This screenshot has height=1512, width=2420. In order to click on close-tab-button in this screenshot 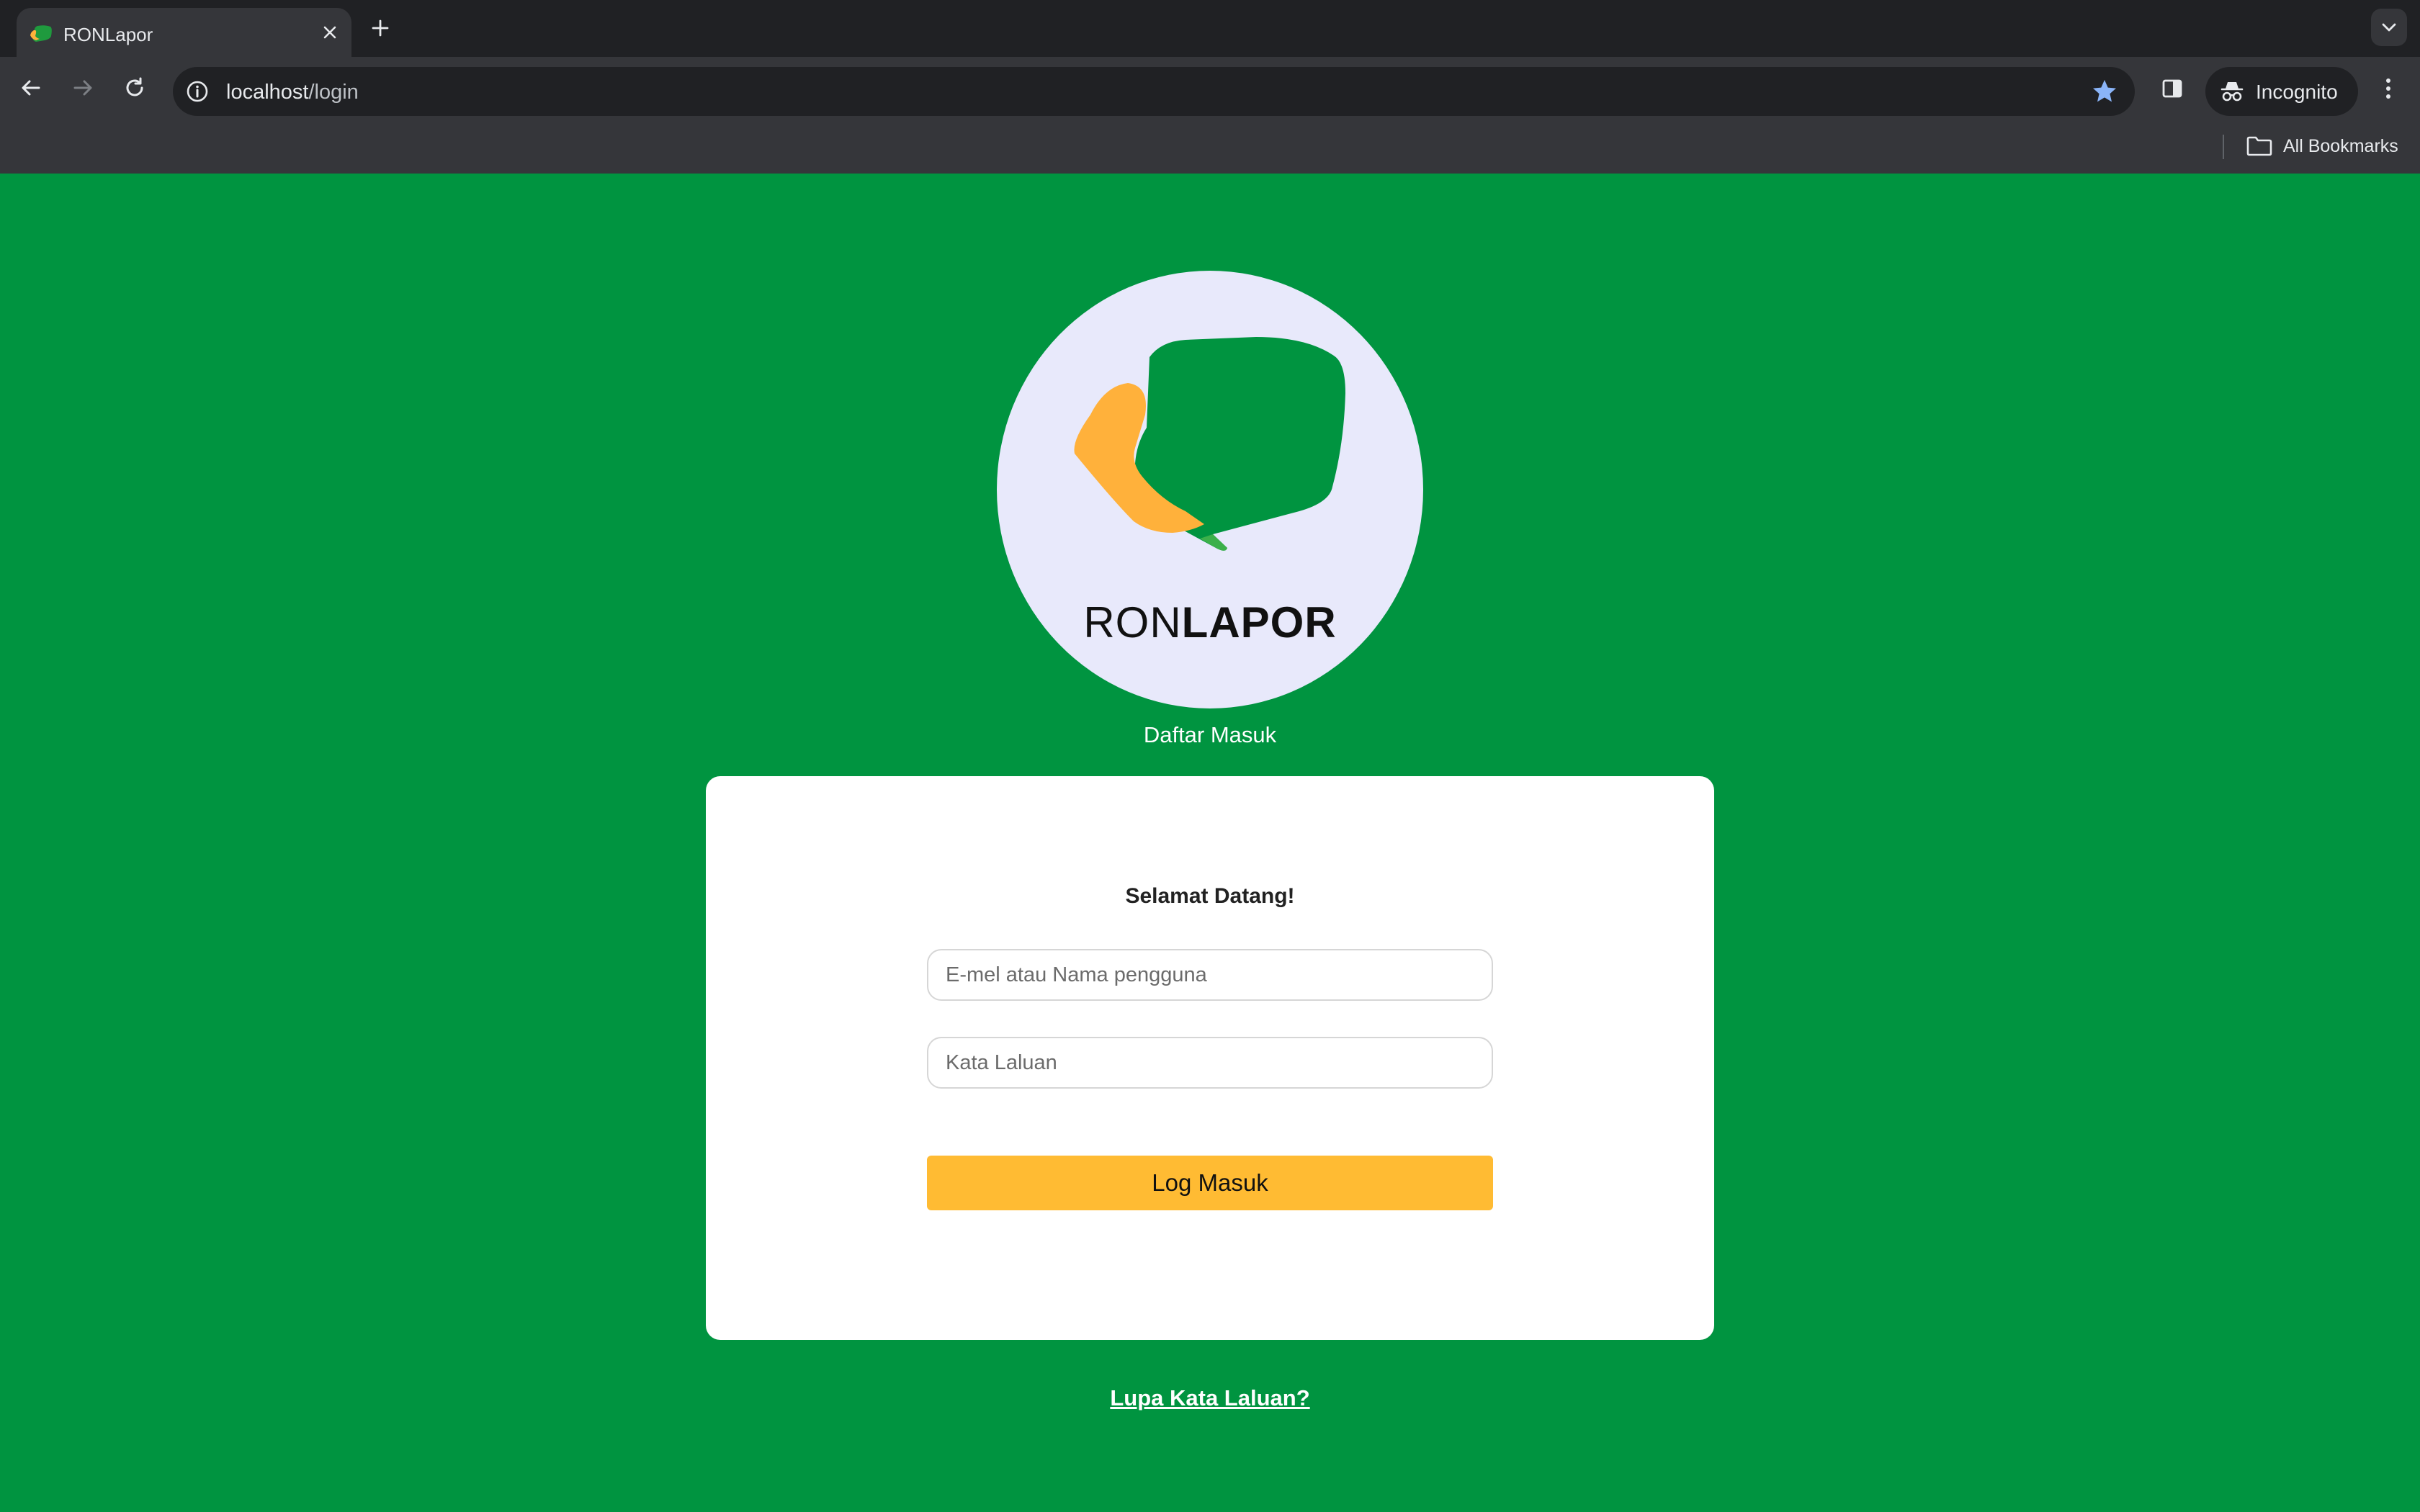, I will do `click(329, 32)`.